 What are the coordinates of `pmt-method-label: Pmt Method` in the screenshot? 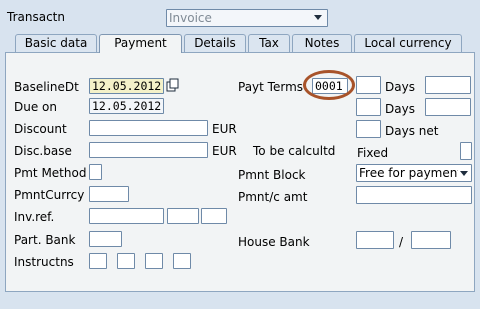 It's located at (50, 173).